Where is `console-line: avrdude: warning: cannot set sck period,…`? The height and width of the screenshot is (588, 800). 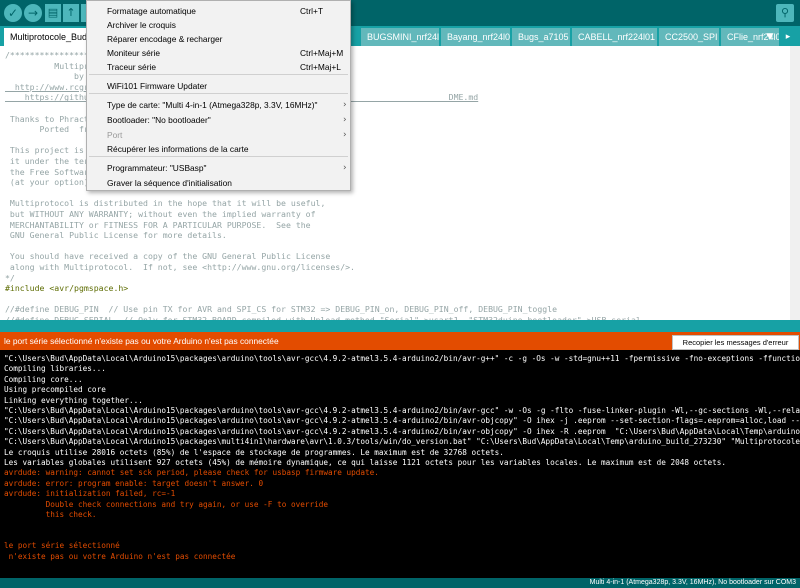
console-line: avrdude: warning: cannot set sck period,… is located at coordinates (191, 473).